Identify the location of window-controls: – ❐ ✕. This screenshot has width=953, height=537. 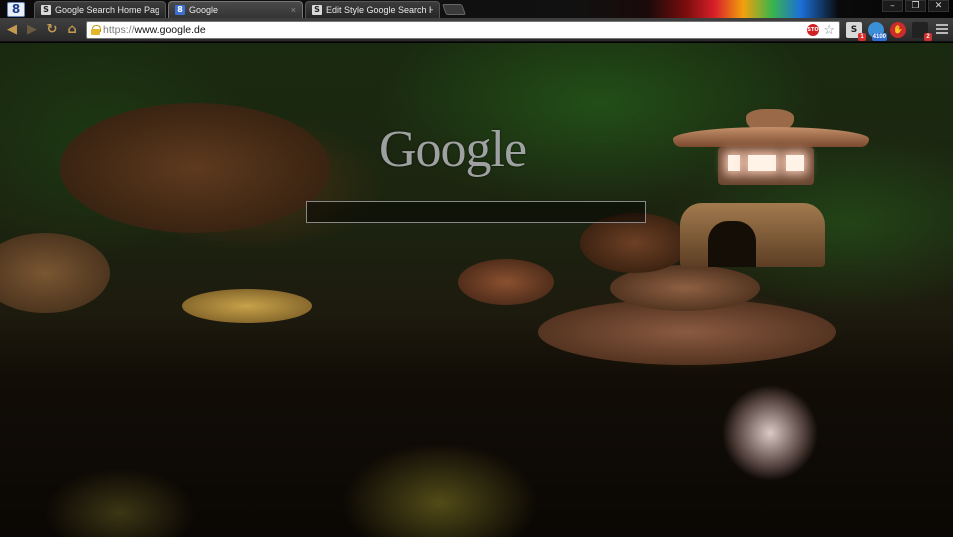
(915, 6).